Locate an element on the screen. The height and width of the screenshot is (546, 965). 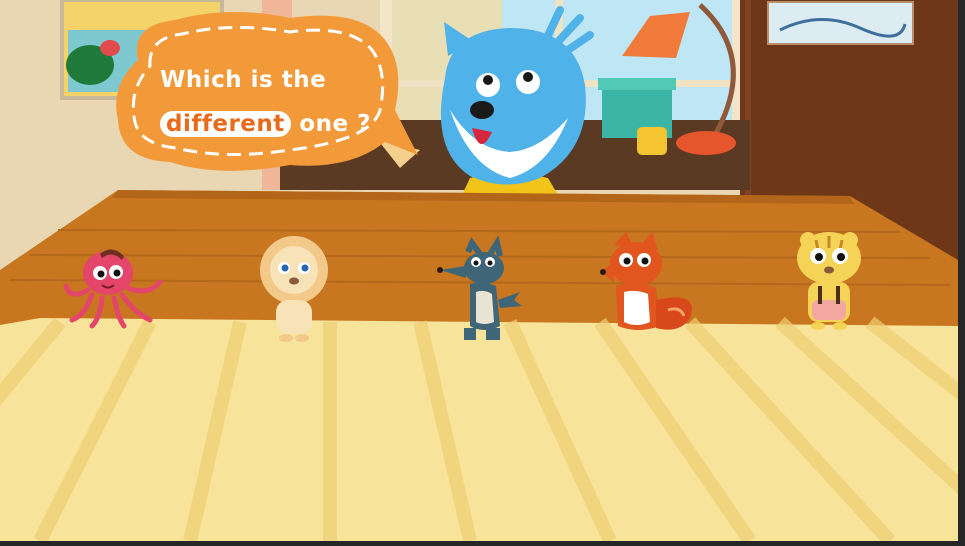
window-edge-bottom is located at coordinates (482, 543).